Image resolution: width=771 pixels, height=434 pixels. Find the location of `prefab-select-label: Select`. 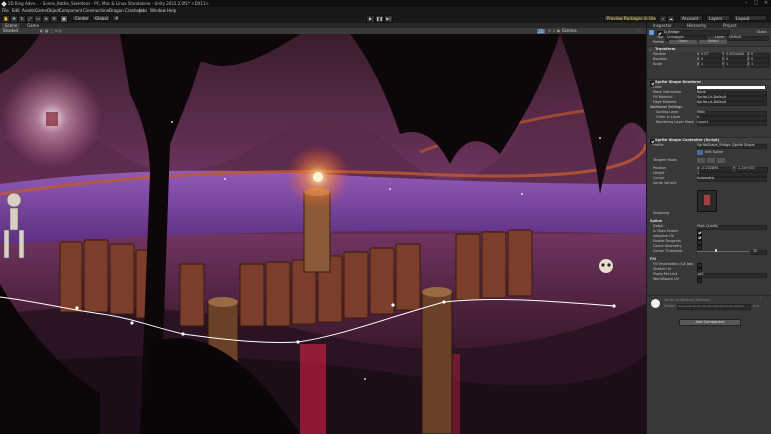

prefab-select-label: Select is located at coordinates (713, 41).